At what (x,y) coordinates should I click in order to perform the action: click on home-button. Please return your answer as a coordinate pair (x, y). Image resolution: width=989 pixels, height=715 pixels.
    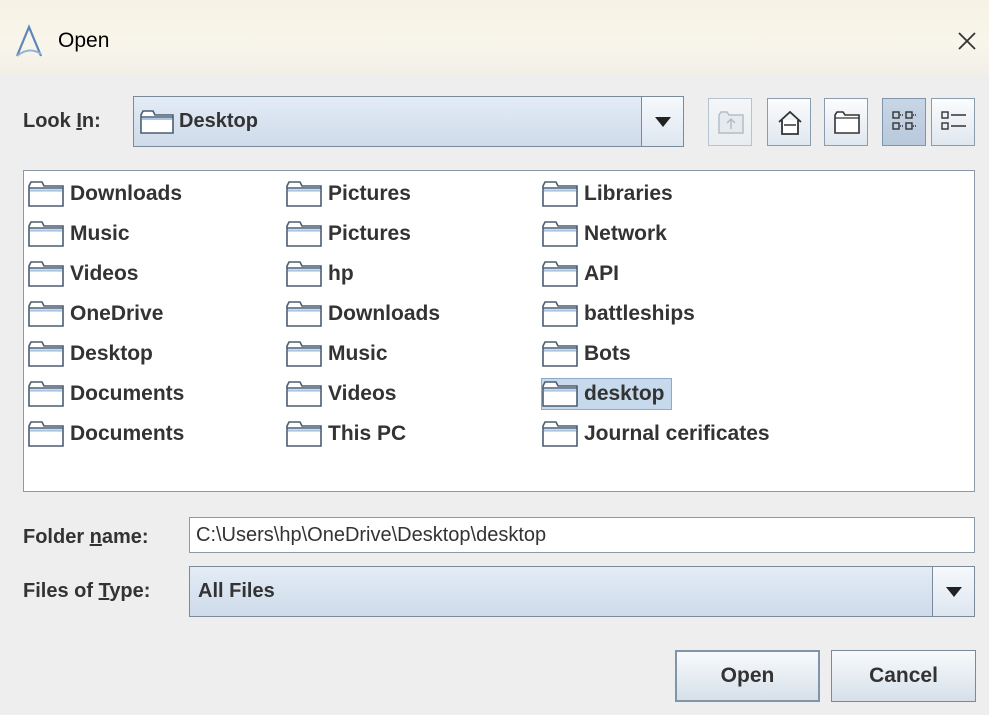
    Looking at the image, I should click on (789, 122).